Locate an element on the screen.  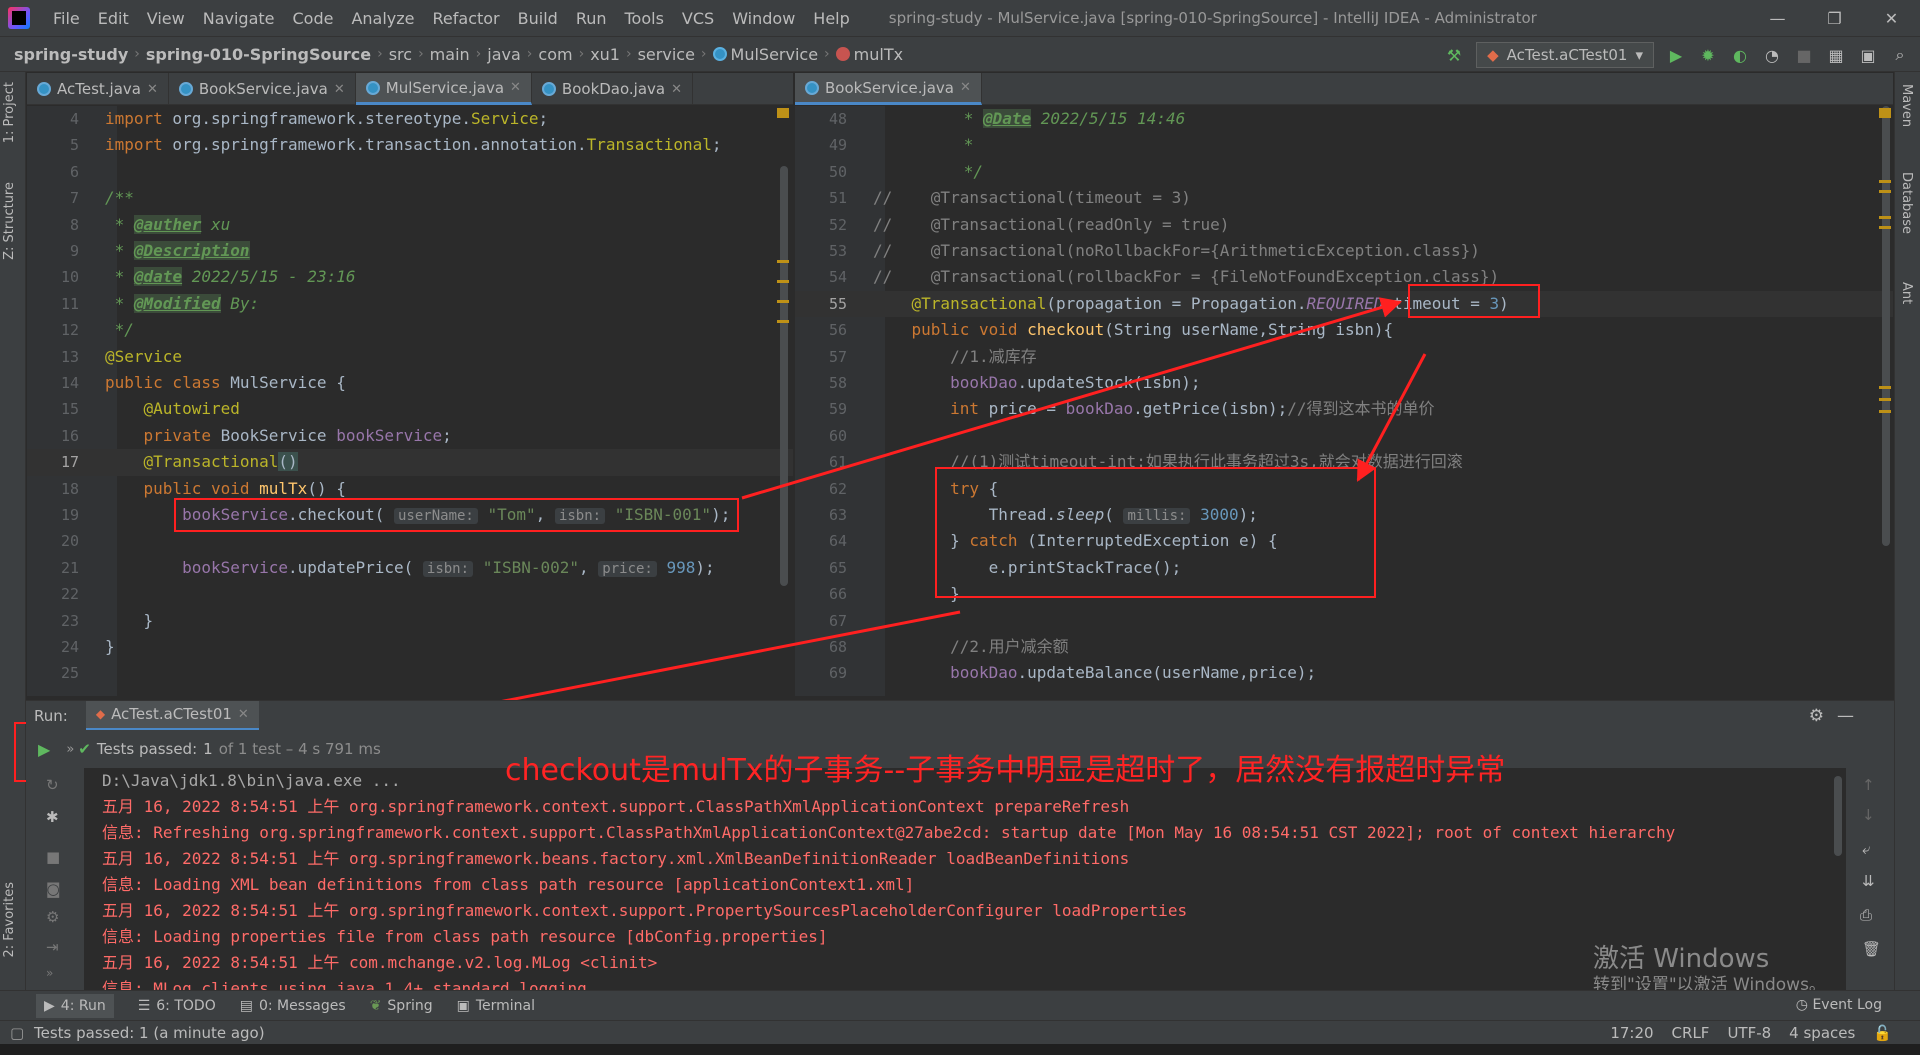
status-right: 17:20 CRLF UTF-8 4 spaces 🔓 is located at coordinates (1751, 1033).